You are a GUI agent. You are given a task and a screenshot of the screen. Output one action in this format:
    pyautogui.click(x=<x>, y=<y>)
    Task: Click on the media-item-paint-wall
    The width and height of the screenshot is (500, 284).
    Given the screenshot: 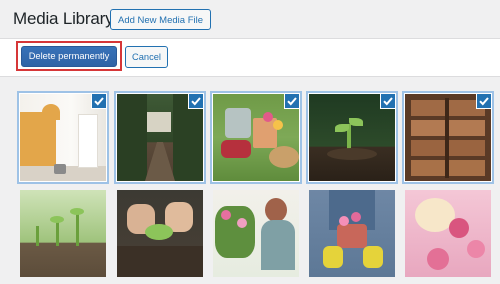 What is the action you would take?
    pyautogui.click(x=63, y=137)
    